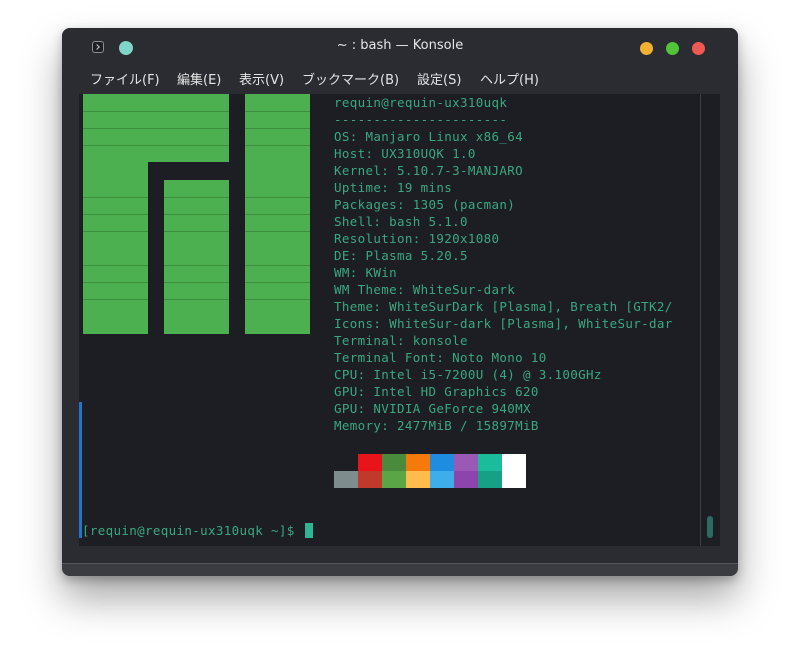 This screenshot has height=646, width=800. Describe the element at coordinates (710, 527) in the screenshot. I see `scrollbar-thumb` at that location.